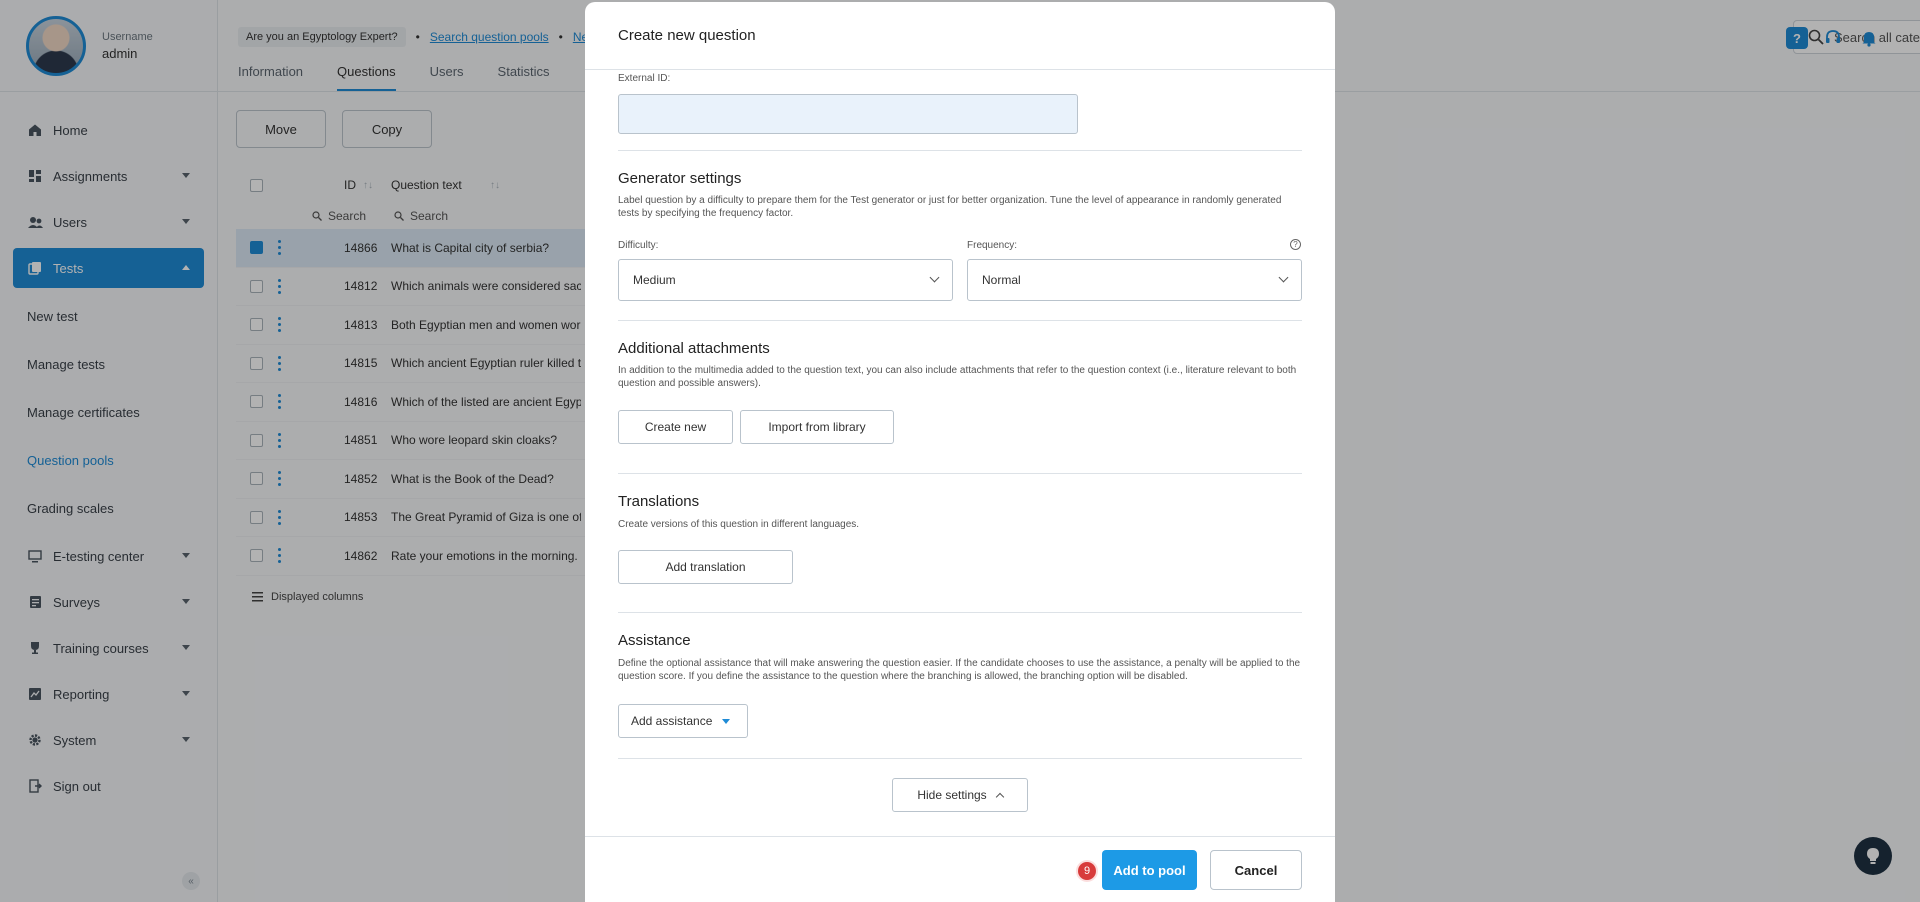 This screenshot has width=1920, height=902. I want to click on assistance-title: Assistance, so click(654, 640).